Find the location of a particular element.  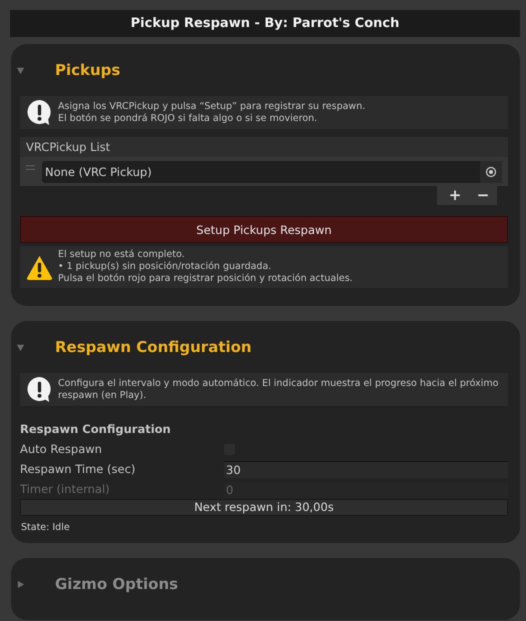

setup-button: Setup Pickups Respawn is located at coordinates (264, 229).